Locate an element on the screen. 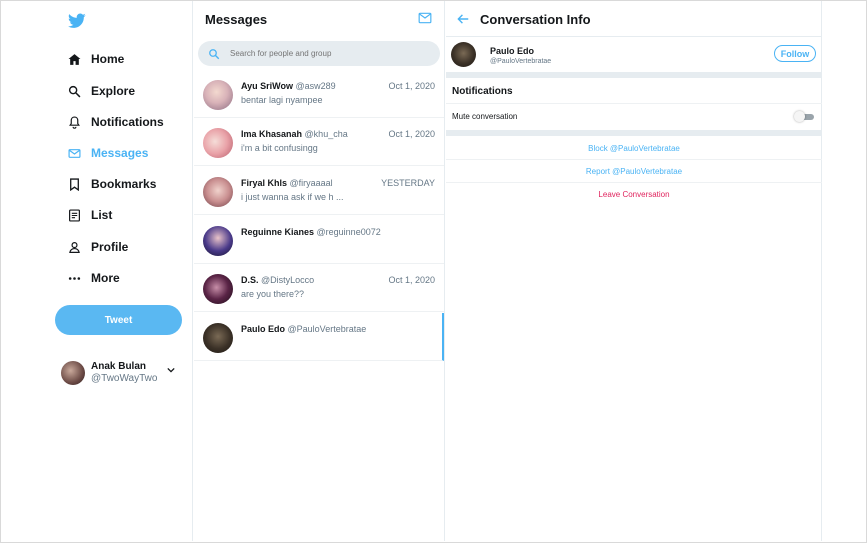  mute-toggle is located at coordinates (804, 116).